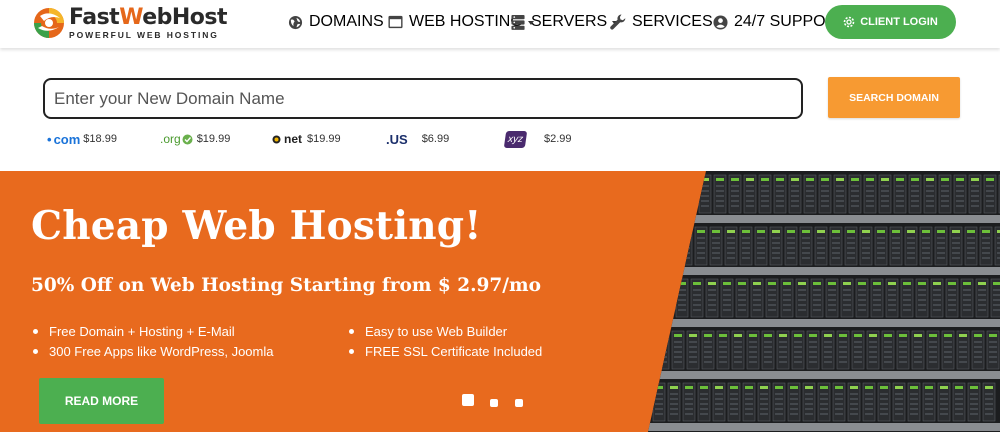 The height and width of the screenshot is (432, 1000). I want to click on feature-item: 300 Free Apps like WordPress, Joomla, so click(153, 351).